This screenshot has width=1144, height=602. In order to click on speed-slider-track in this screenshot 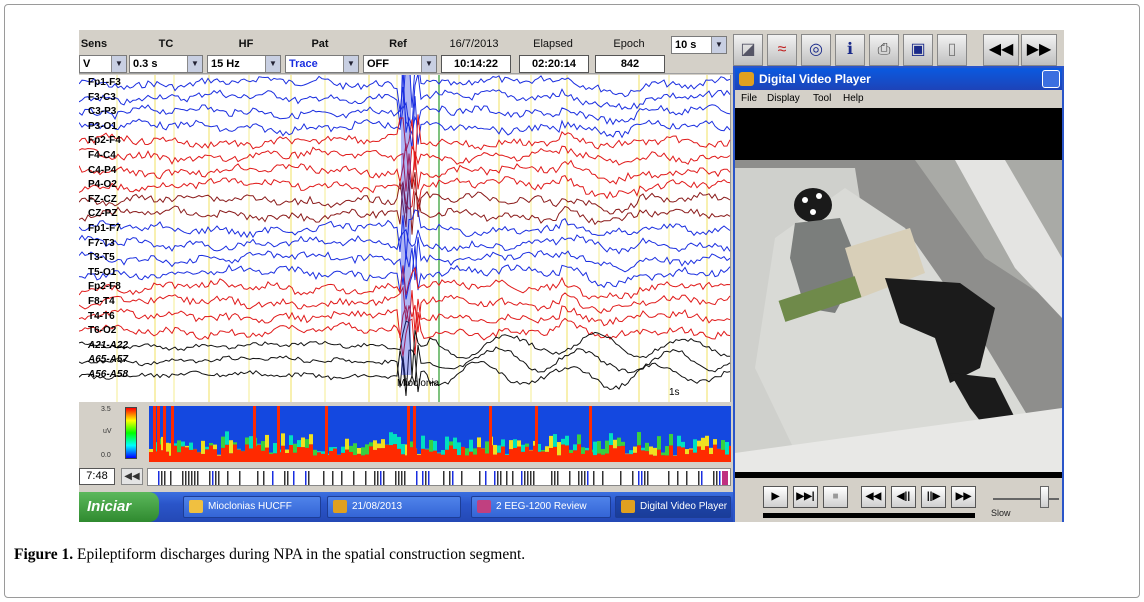, I will do `click(1026, 499)`.